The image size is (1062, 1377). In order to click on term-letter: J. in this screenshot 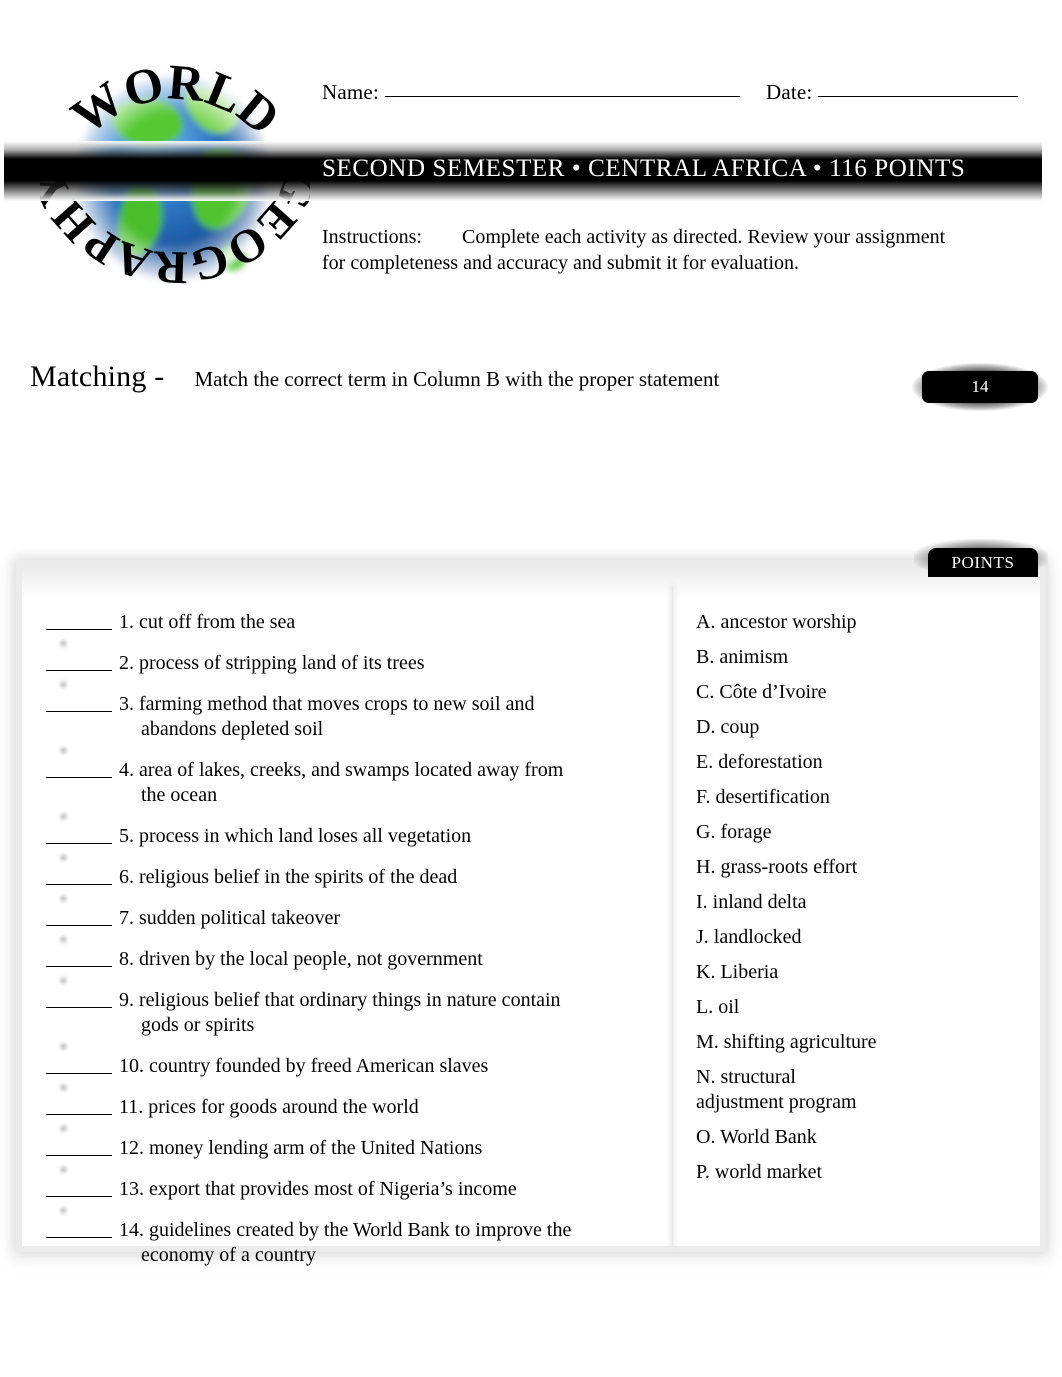, I will do `click(705, 937)`.